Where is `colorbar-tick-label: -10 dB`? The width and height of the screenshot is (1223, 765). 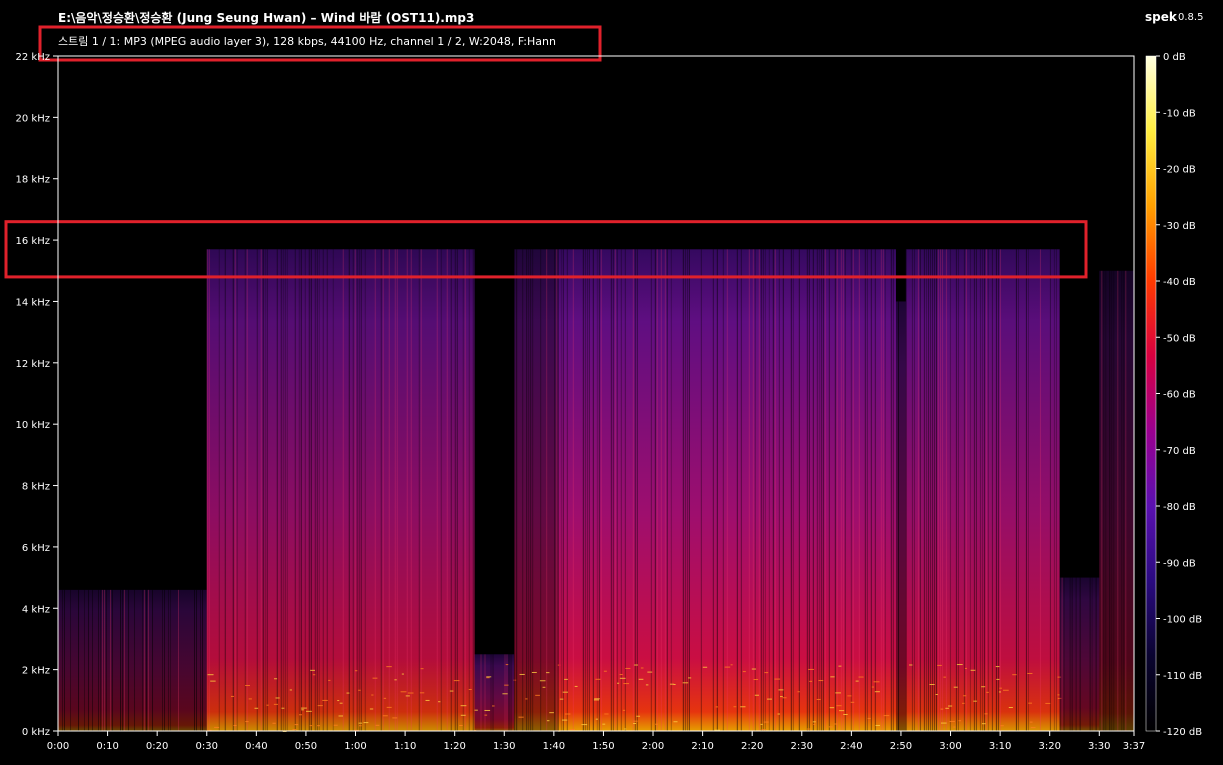
colorbar-tick-label: -10 dB is located at coordinates (1179, 113).